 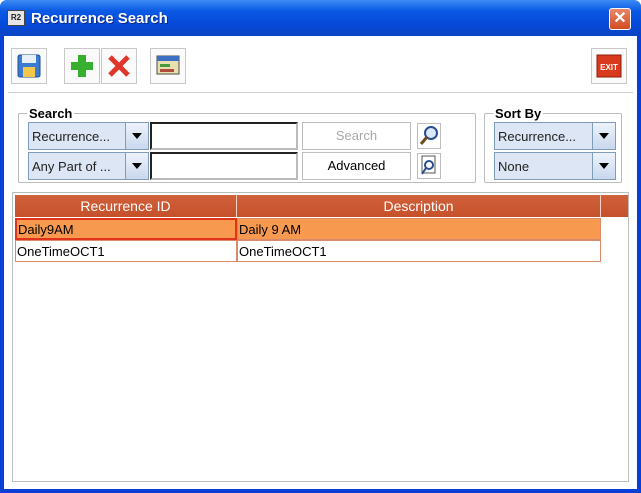 What do you see at coordinates (99, 18) in the screenshot?
I see `window-title: Recurrence Search` at bounding box center [99, 18].